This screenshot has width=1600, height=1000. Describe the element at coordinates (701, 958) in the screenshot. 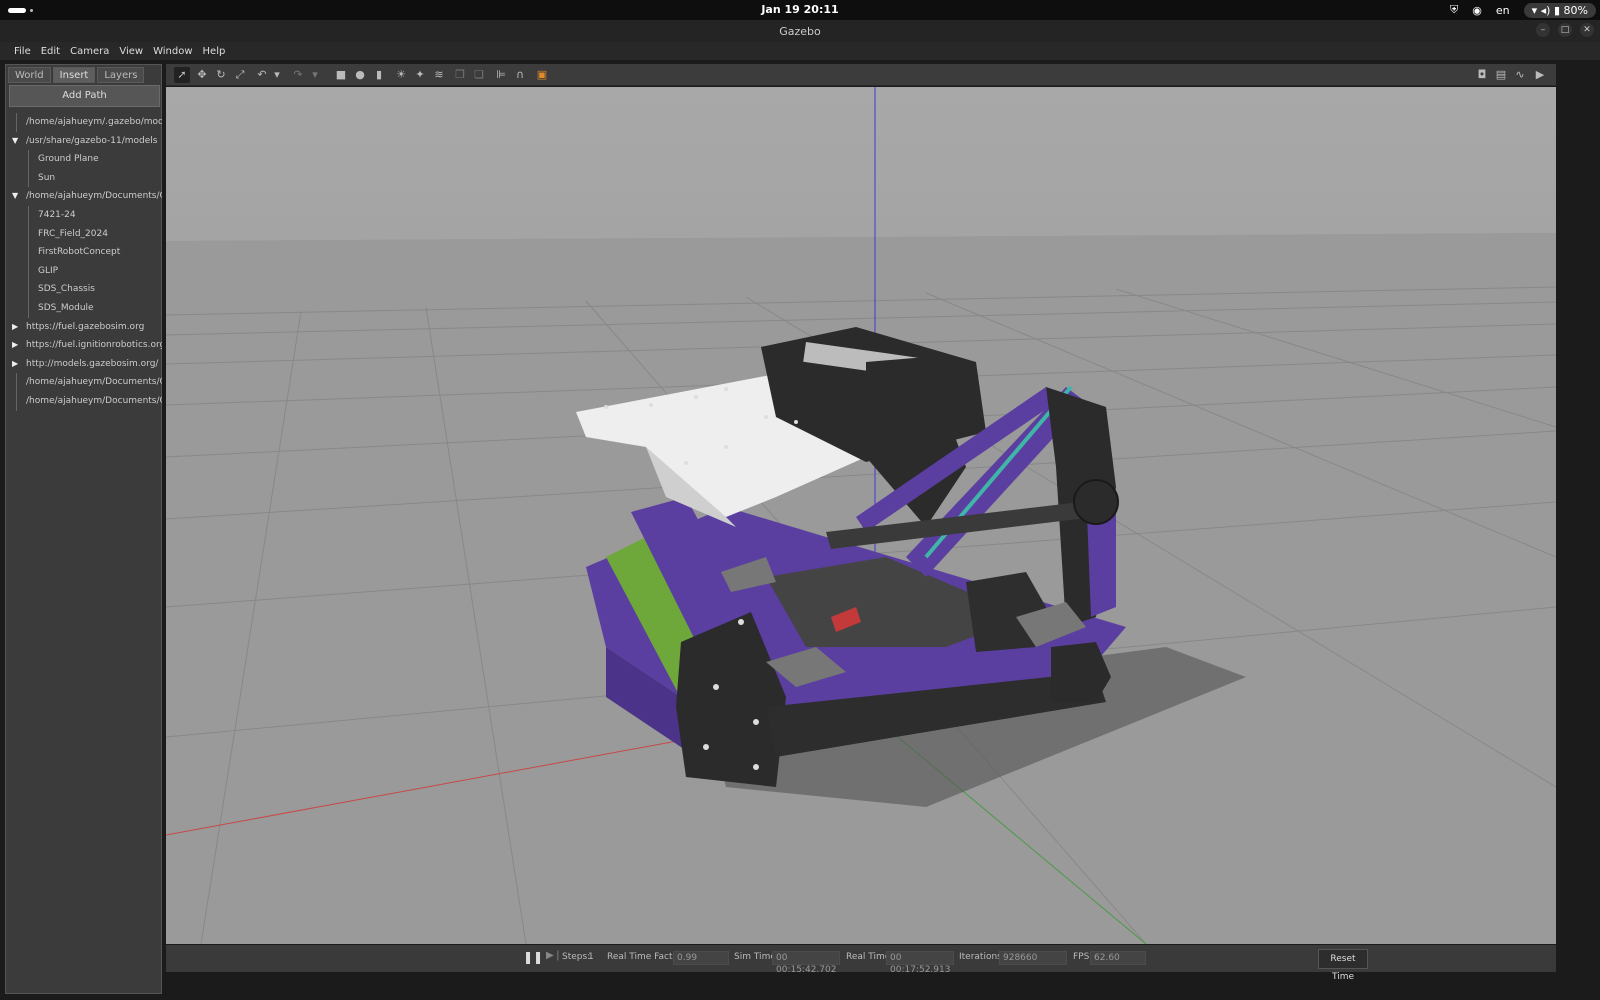

I see `rtf-value: 0.99` at that location.